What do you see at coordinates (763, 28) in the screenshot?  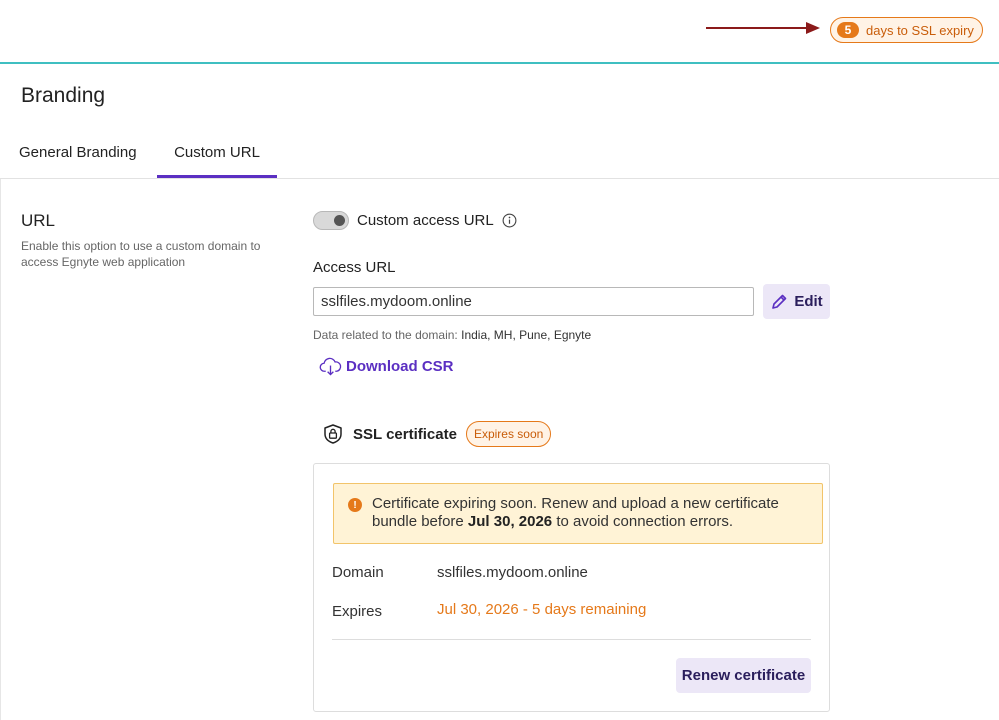 I see `arrow-right-icon` at bounding box center [763, 28].